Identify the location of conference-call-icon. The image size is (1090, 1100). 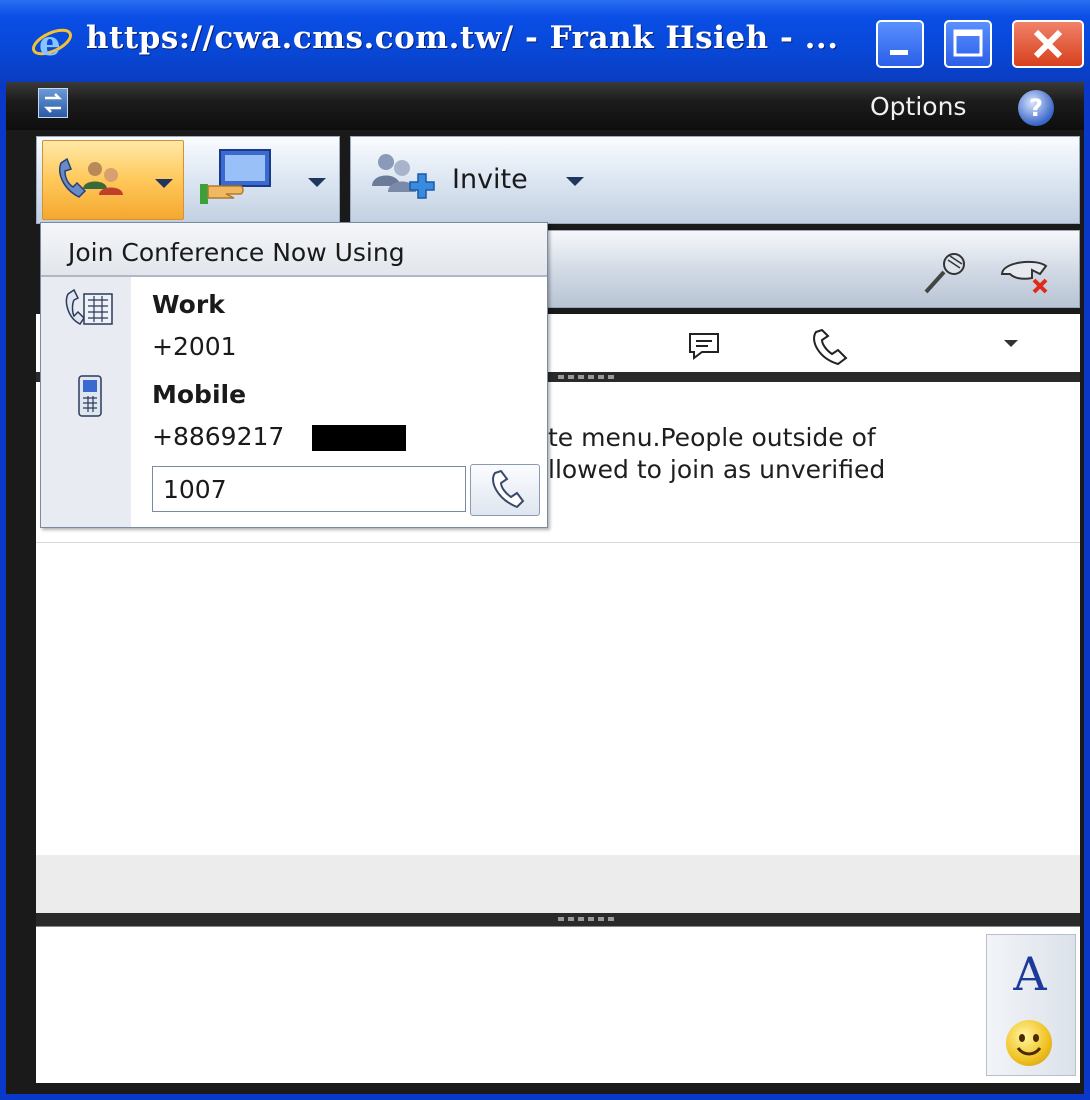
(91, 177).